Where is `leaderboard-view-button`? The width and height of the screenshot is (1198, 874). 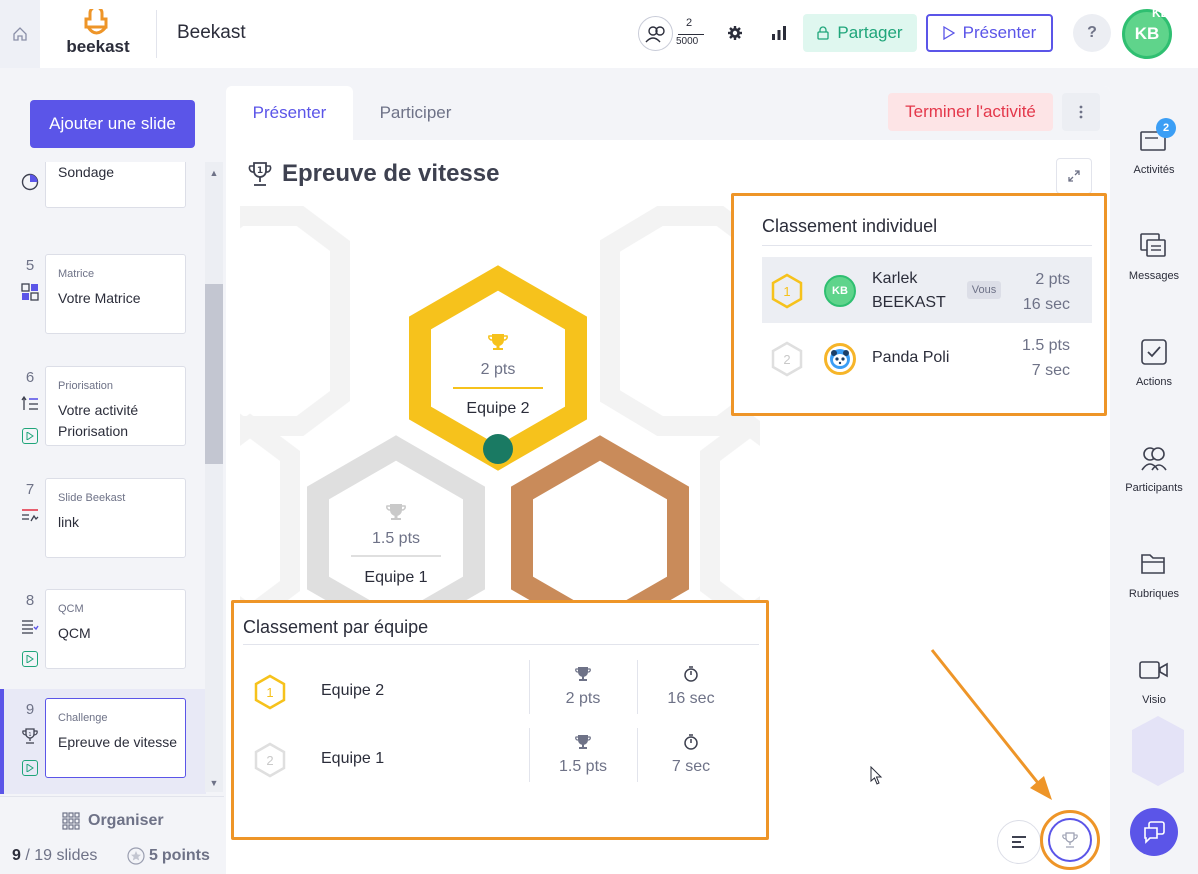 leaderboard-view-button is located at coordinates (1019, 842).